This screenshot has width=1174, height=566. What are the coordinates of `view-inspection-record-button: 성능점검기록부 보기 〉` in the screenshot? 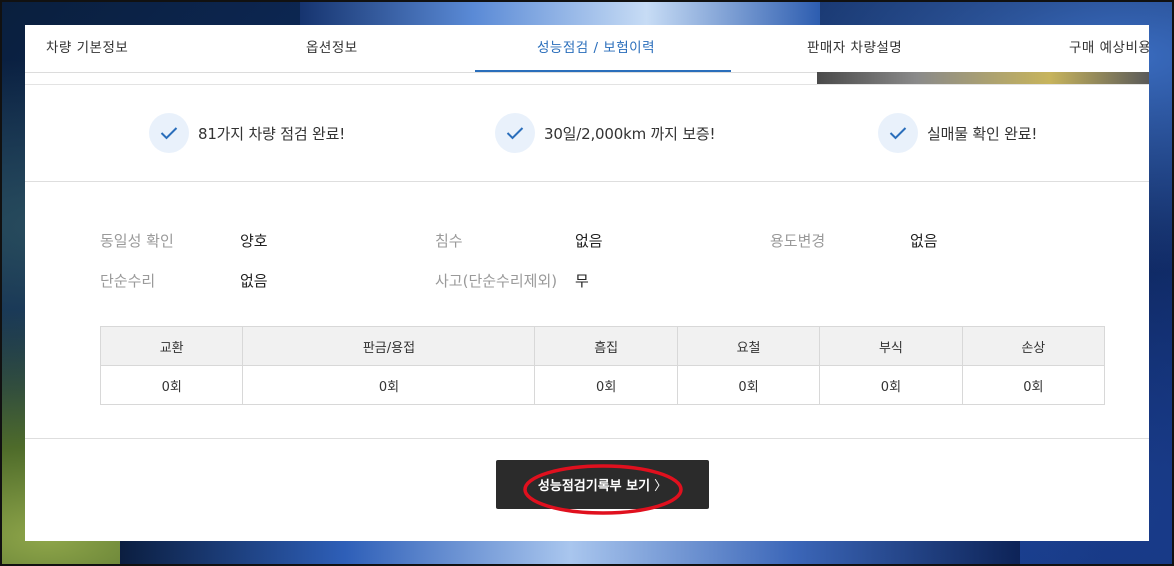 It's located at (602, 484).